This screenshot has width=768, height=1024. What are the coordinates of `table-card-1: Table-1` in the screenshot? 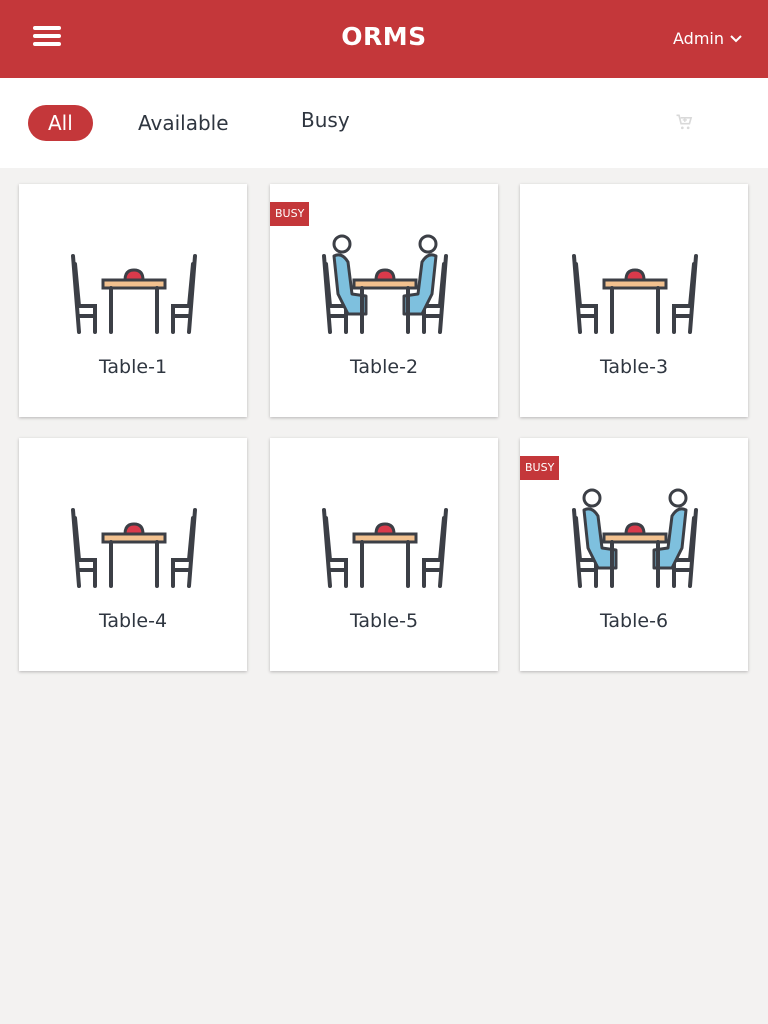 It's located at (133, 300).